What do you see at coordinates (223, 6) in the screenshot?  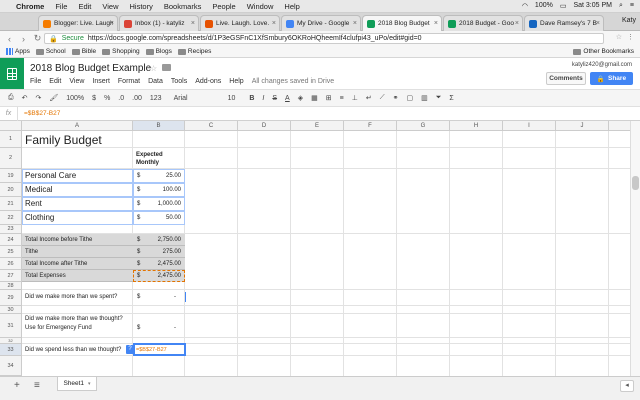 I see `menu-people: People` at bounding box center [223, 6].